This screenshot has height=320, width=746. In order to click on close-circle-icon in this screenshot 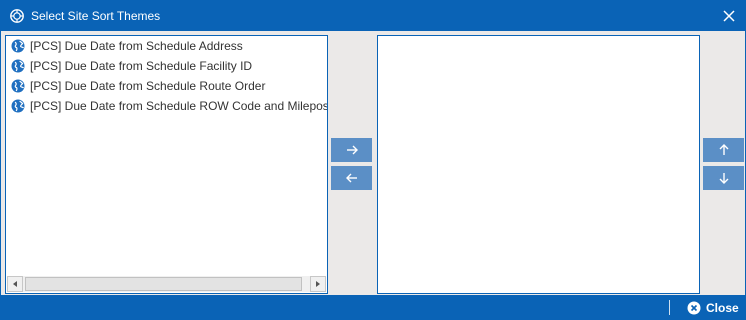, I will do `click(694, 308)`.